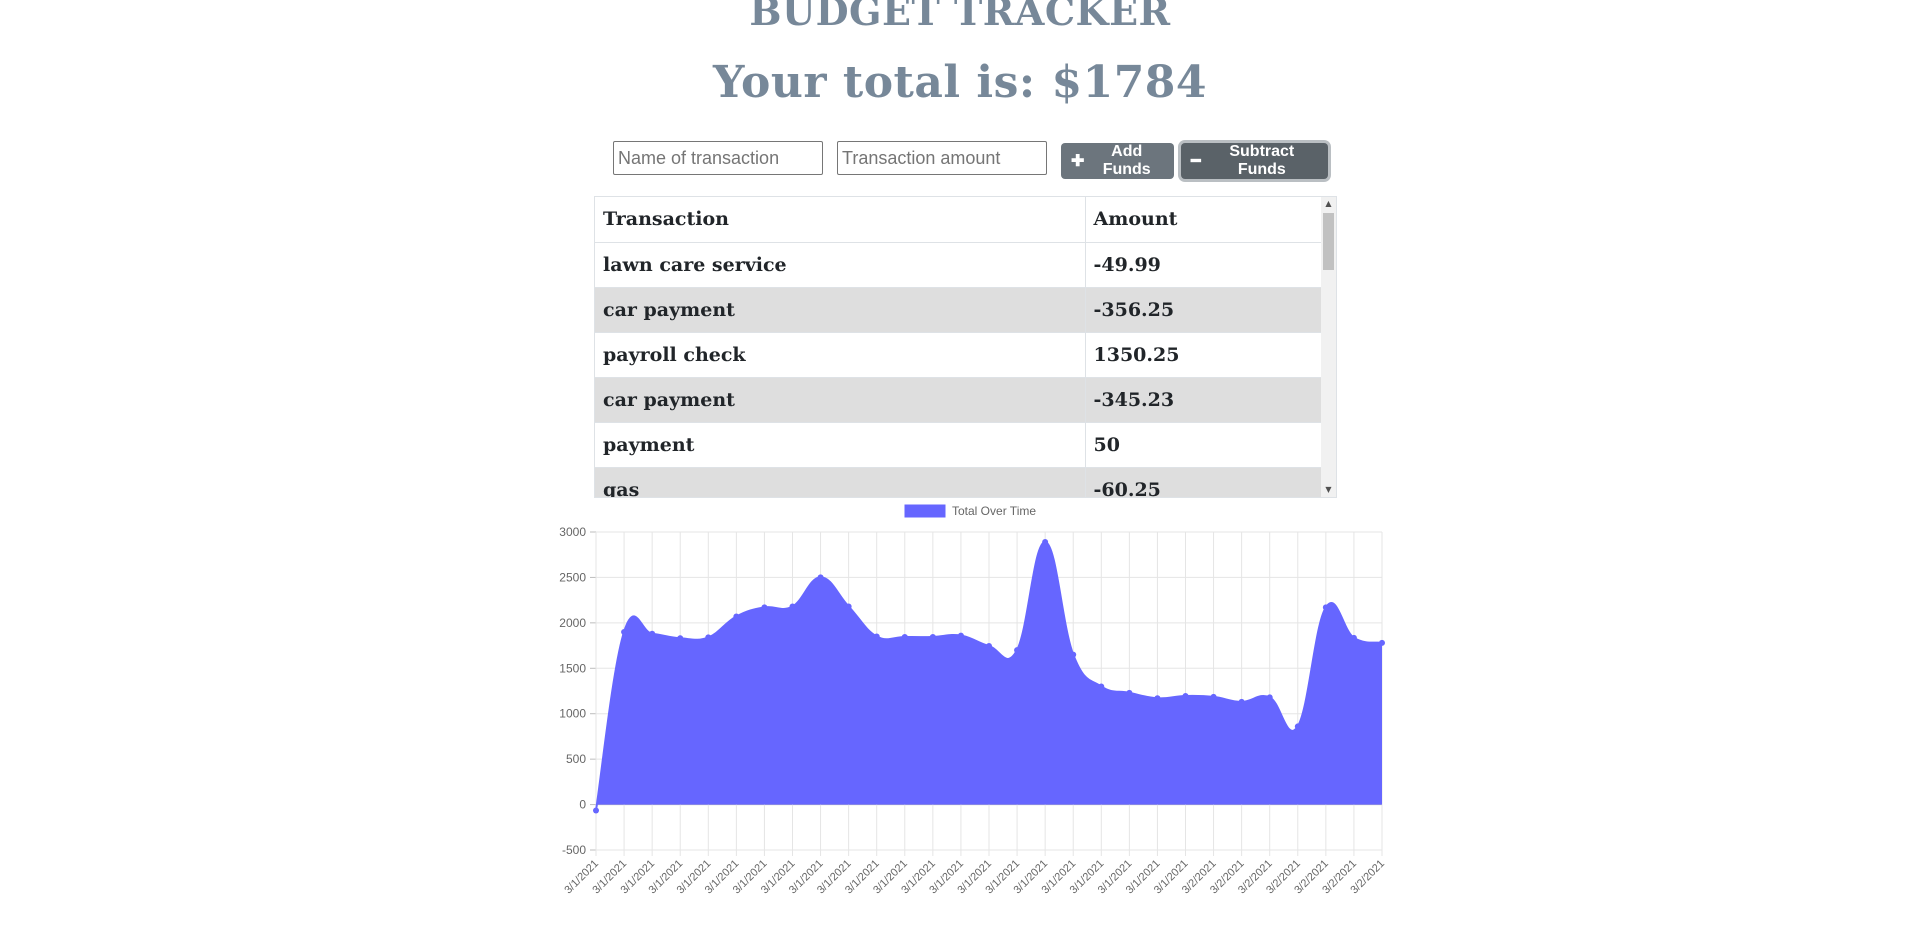  I want to click on subtract-funds-button: ━ Subtract Funds, so click(1254, 161).